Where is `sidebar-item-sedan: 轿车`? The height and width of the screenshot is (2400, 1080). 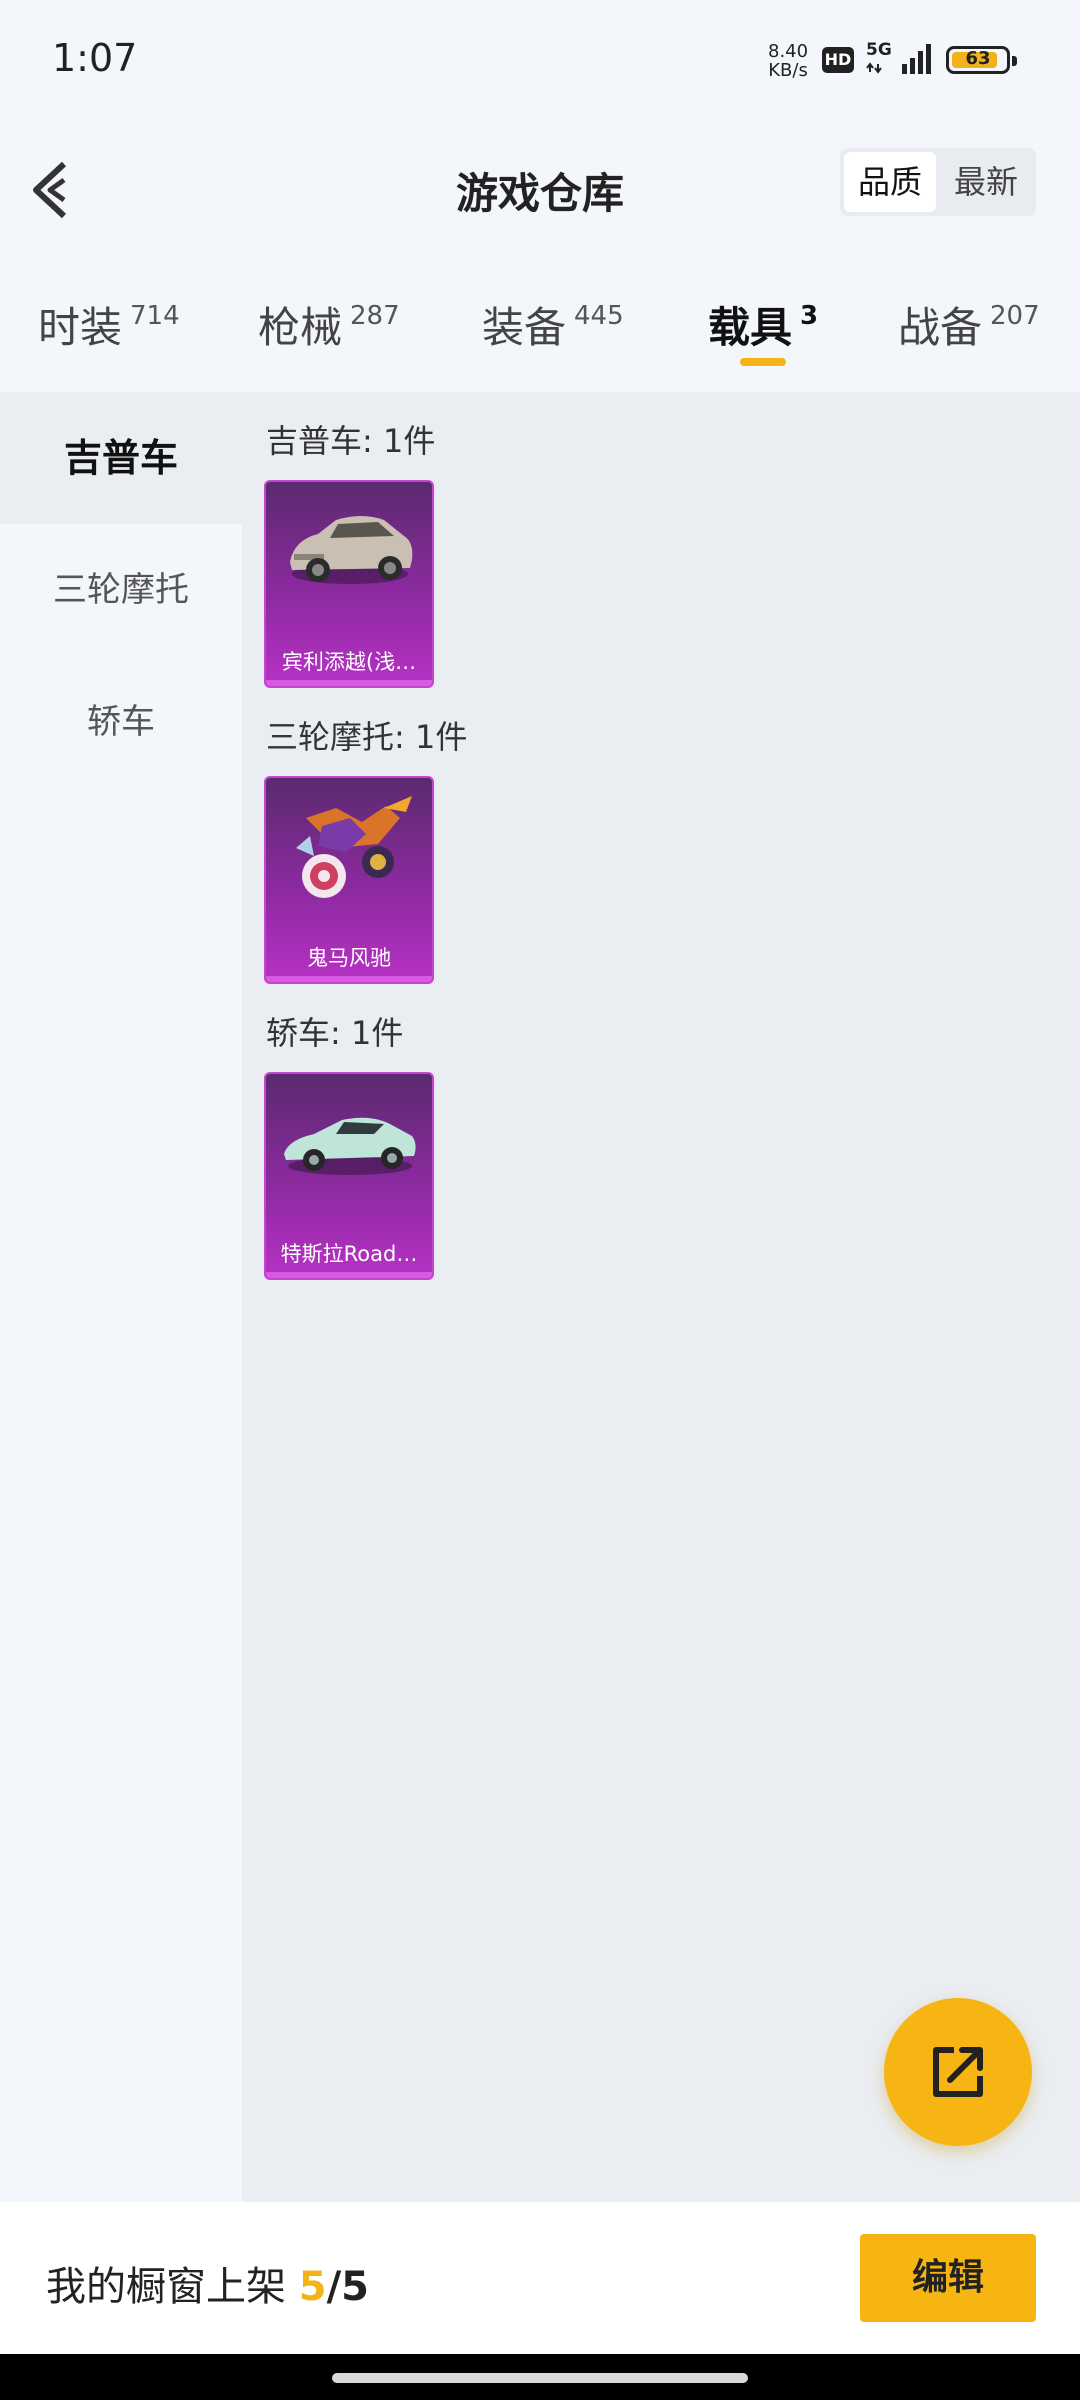 sidebar-item-sedan: 轿车 is located at coordinates (121, 722).